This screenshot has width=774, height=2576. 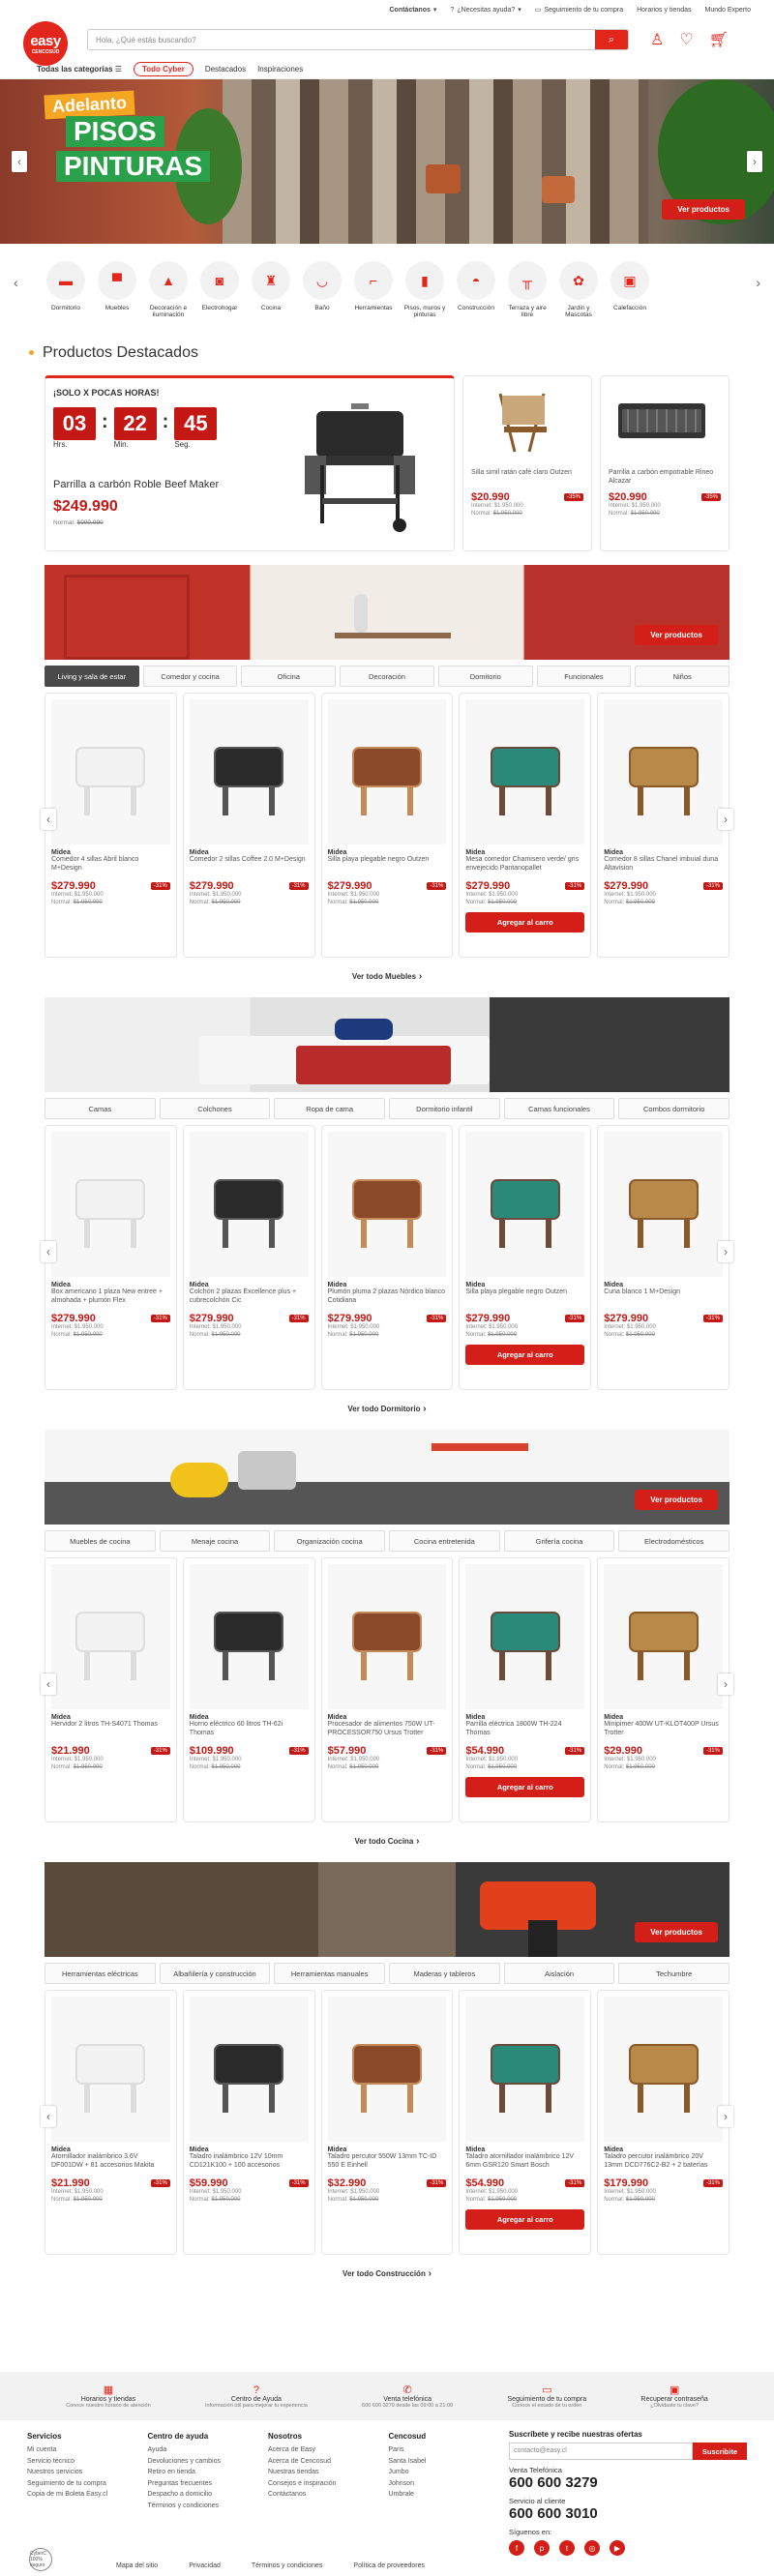 I want to click on footer-link: Umbrale, so click(x=449, y=2495).